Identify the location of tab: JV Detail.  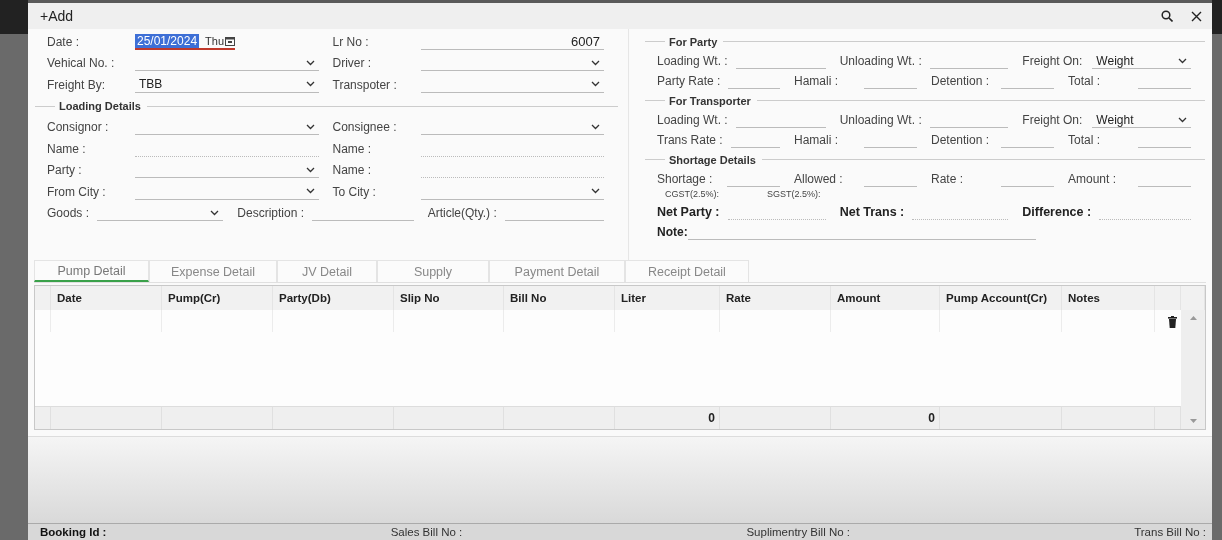
(327, 271).